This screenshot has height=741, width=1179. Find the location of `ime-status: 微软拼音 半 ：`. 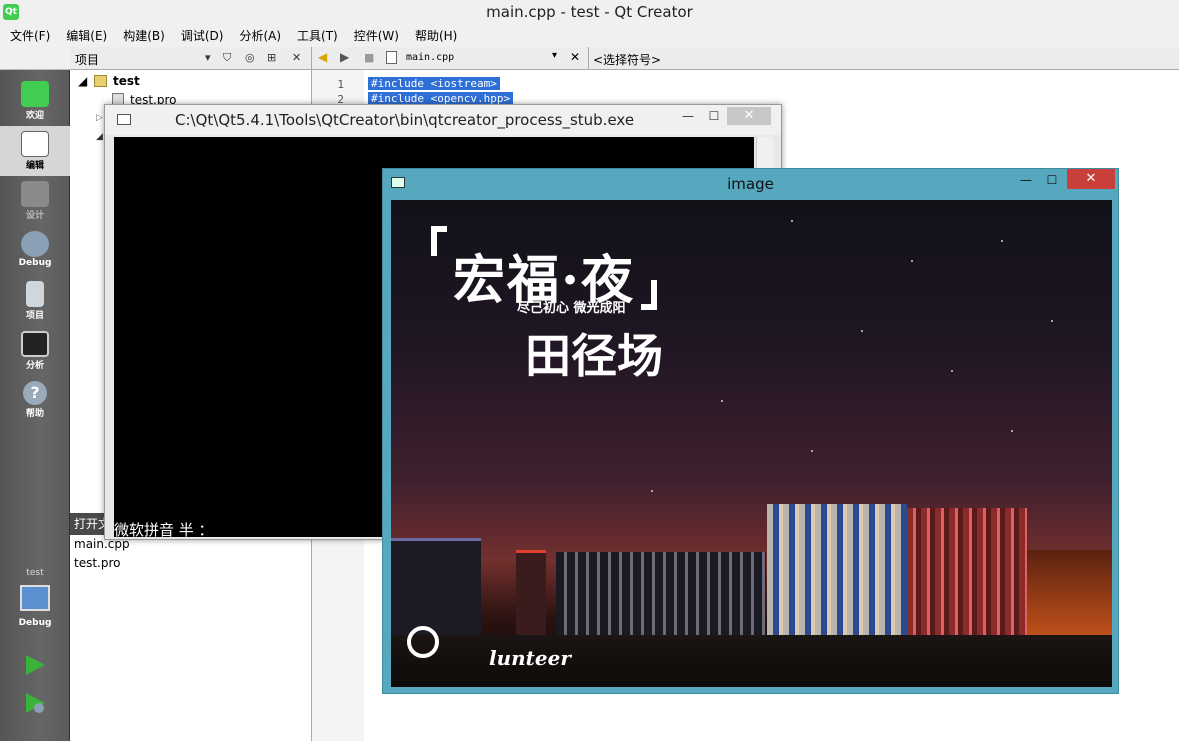

ime-status: 微软拼音 半 ： is located at coordinates (164, 530).